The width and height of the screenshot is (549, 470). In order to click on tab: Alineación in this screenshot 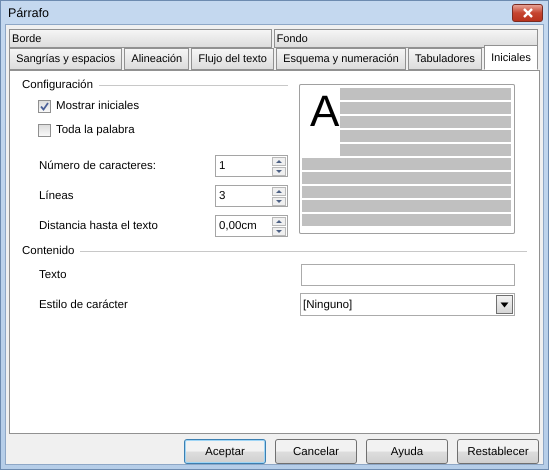, I will do `click(157, 59)`.